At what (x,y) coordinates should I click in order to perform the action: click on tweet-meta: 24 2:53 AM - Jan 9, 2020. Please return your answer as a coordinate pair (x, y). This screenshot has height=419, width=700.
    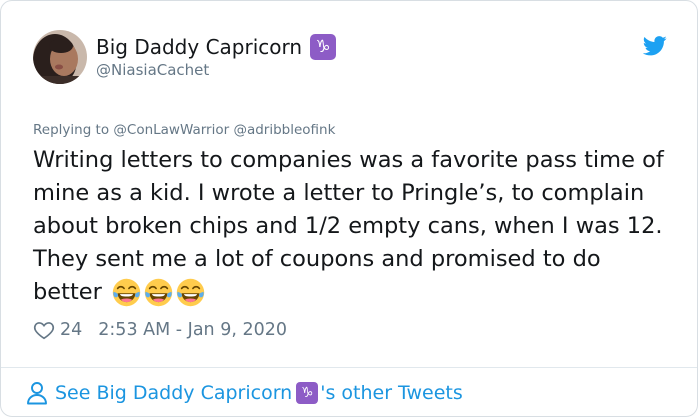
    Looking at the image, I should click on (160, 330).